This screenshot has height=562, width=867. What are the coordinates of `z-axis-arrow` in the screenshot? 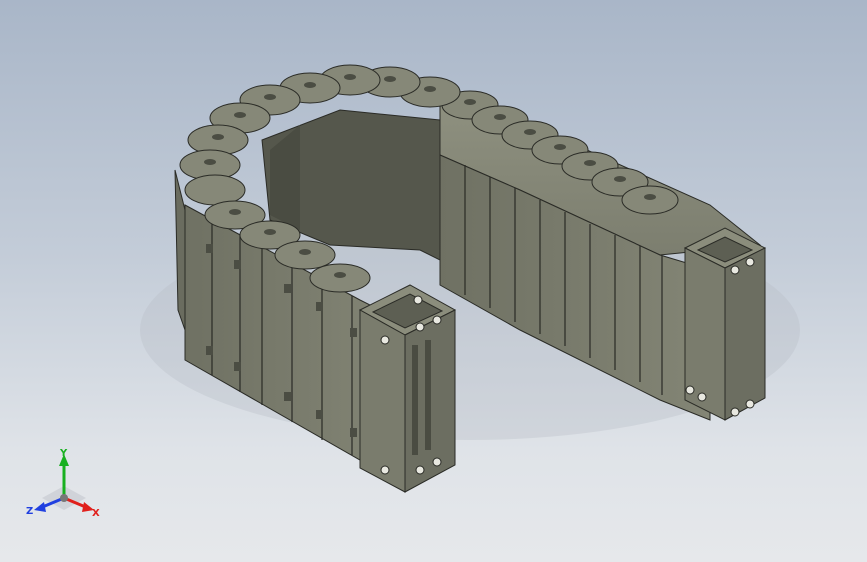 It's located at (40, 507).